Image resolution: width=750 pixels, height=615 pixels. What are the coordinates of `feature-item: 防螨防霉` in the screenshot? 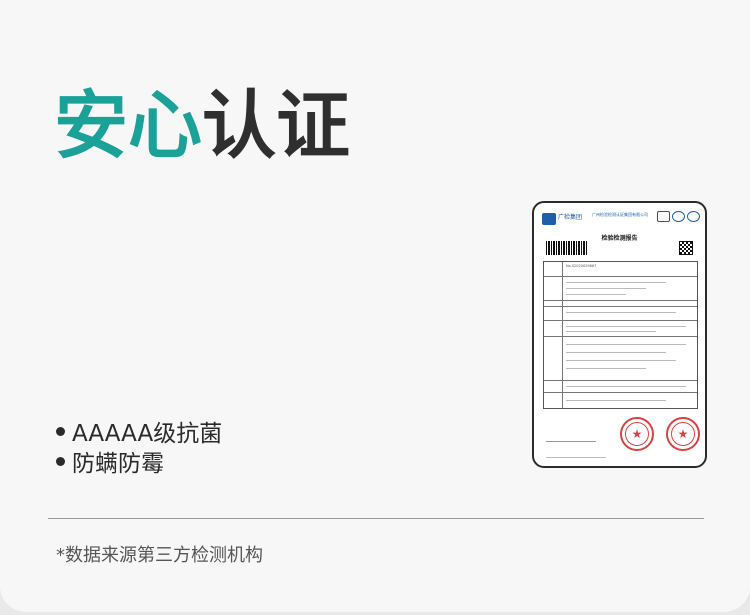 It's located at (139, 461).